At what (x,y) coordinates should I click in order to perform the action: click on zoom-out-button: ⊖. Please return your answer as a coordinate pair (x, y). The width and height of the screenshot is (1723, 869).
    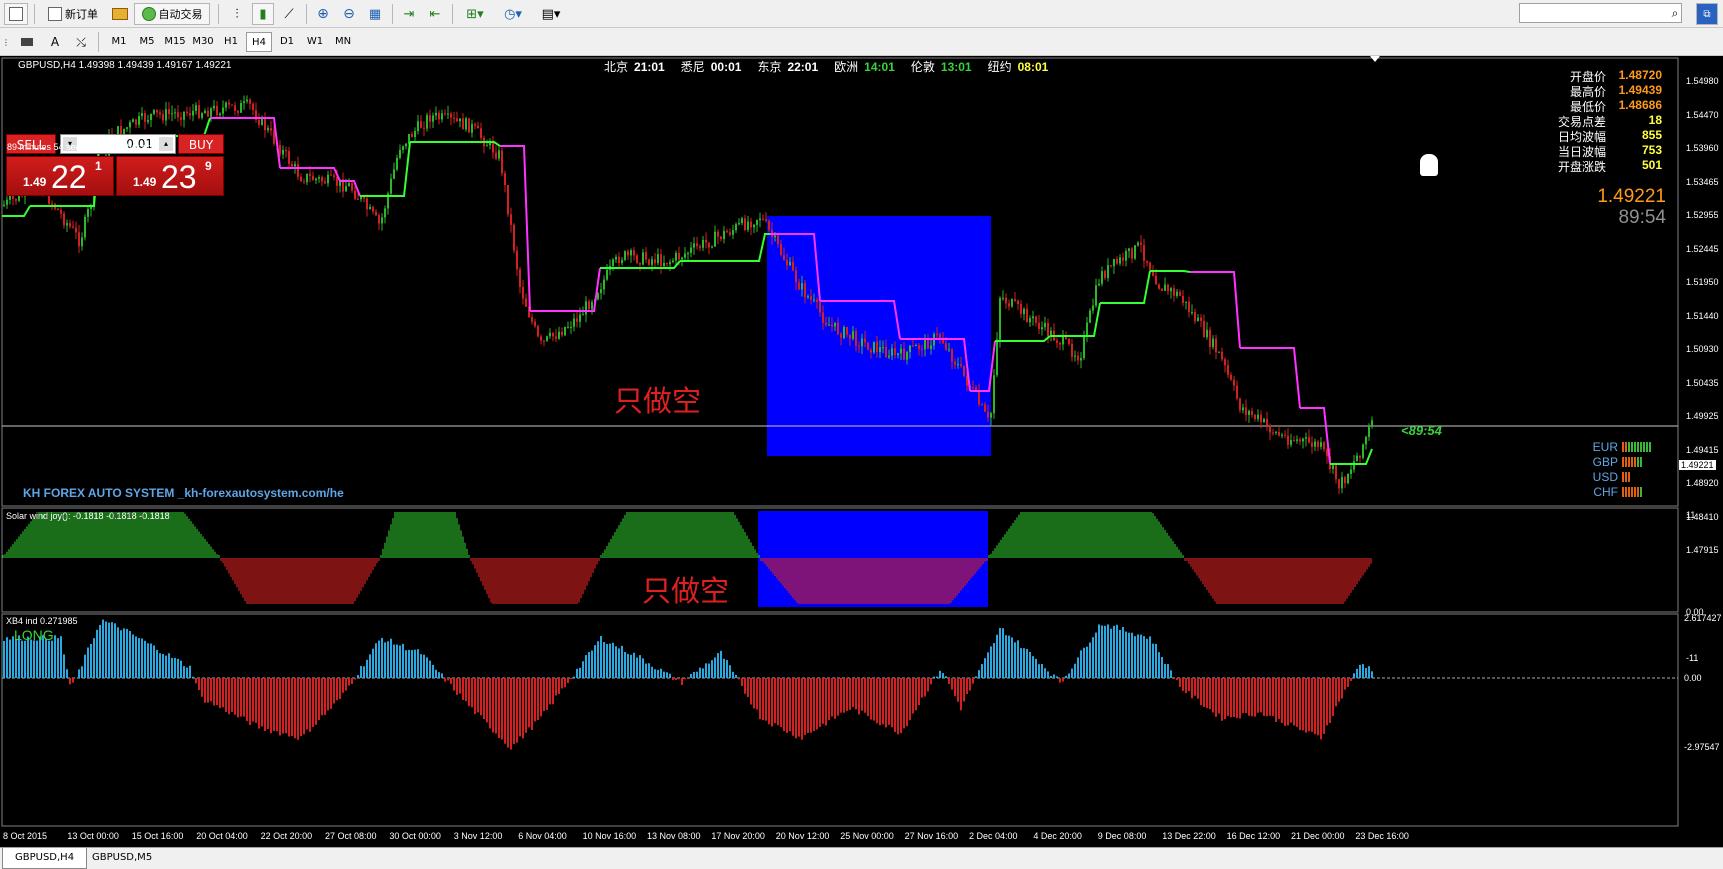
    Looking at the image, I should click on (349, 14).